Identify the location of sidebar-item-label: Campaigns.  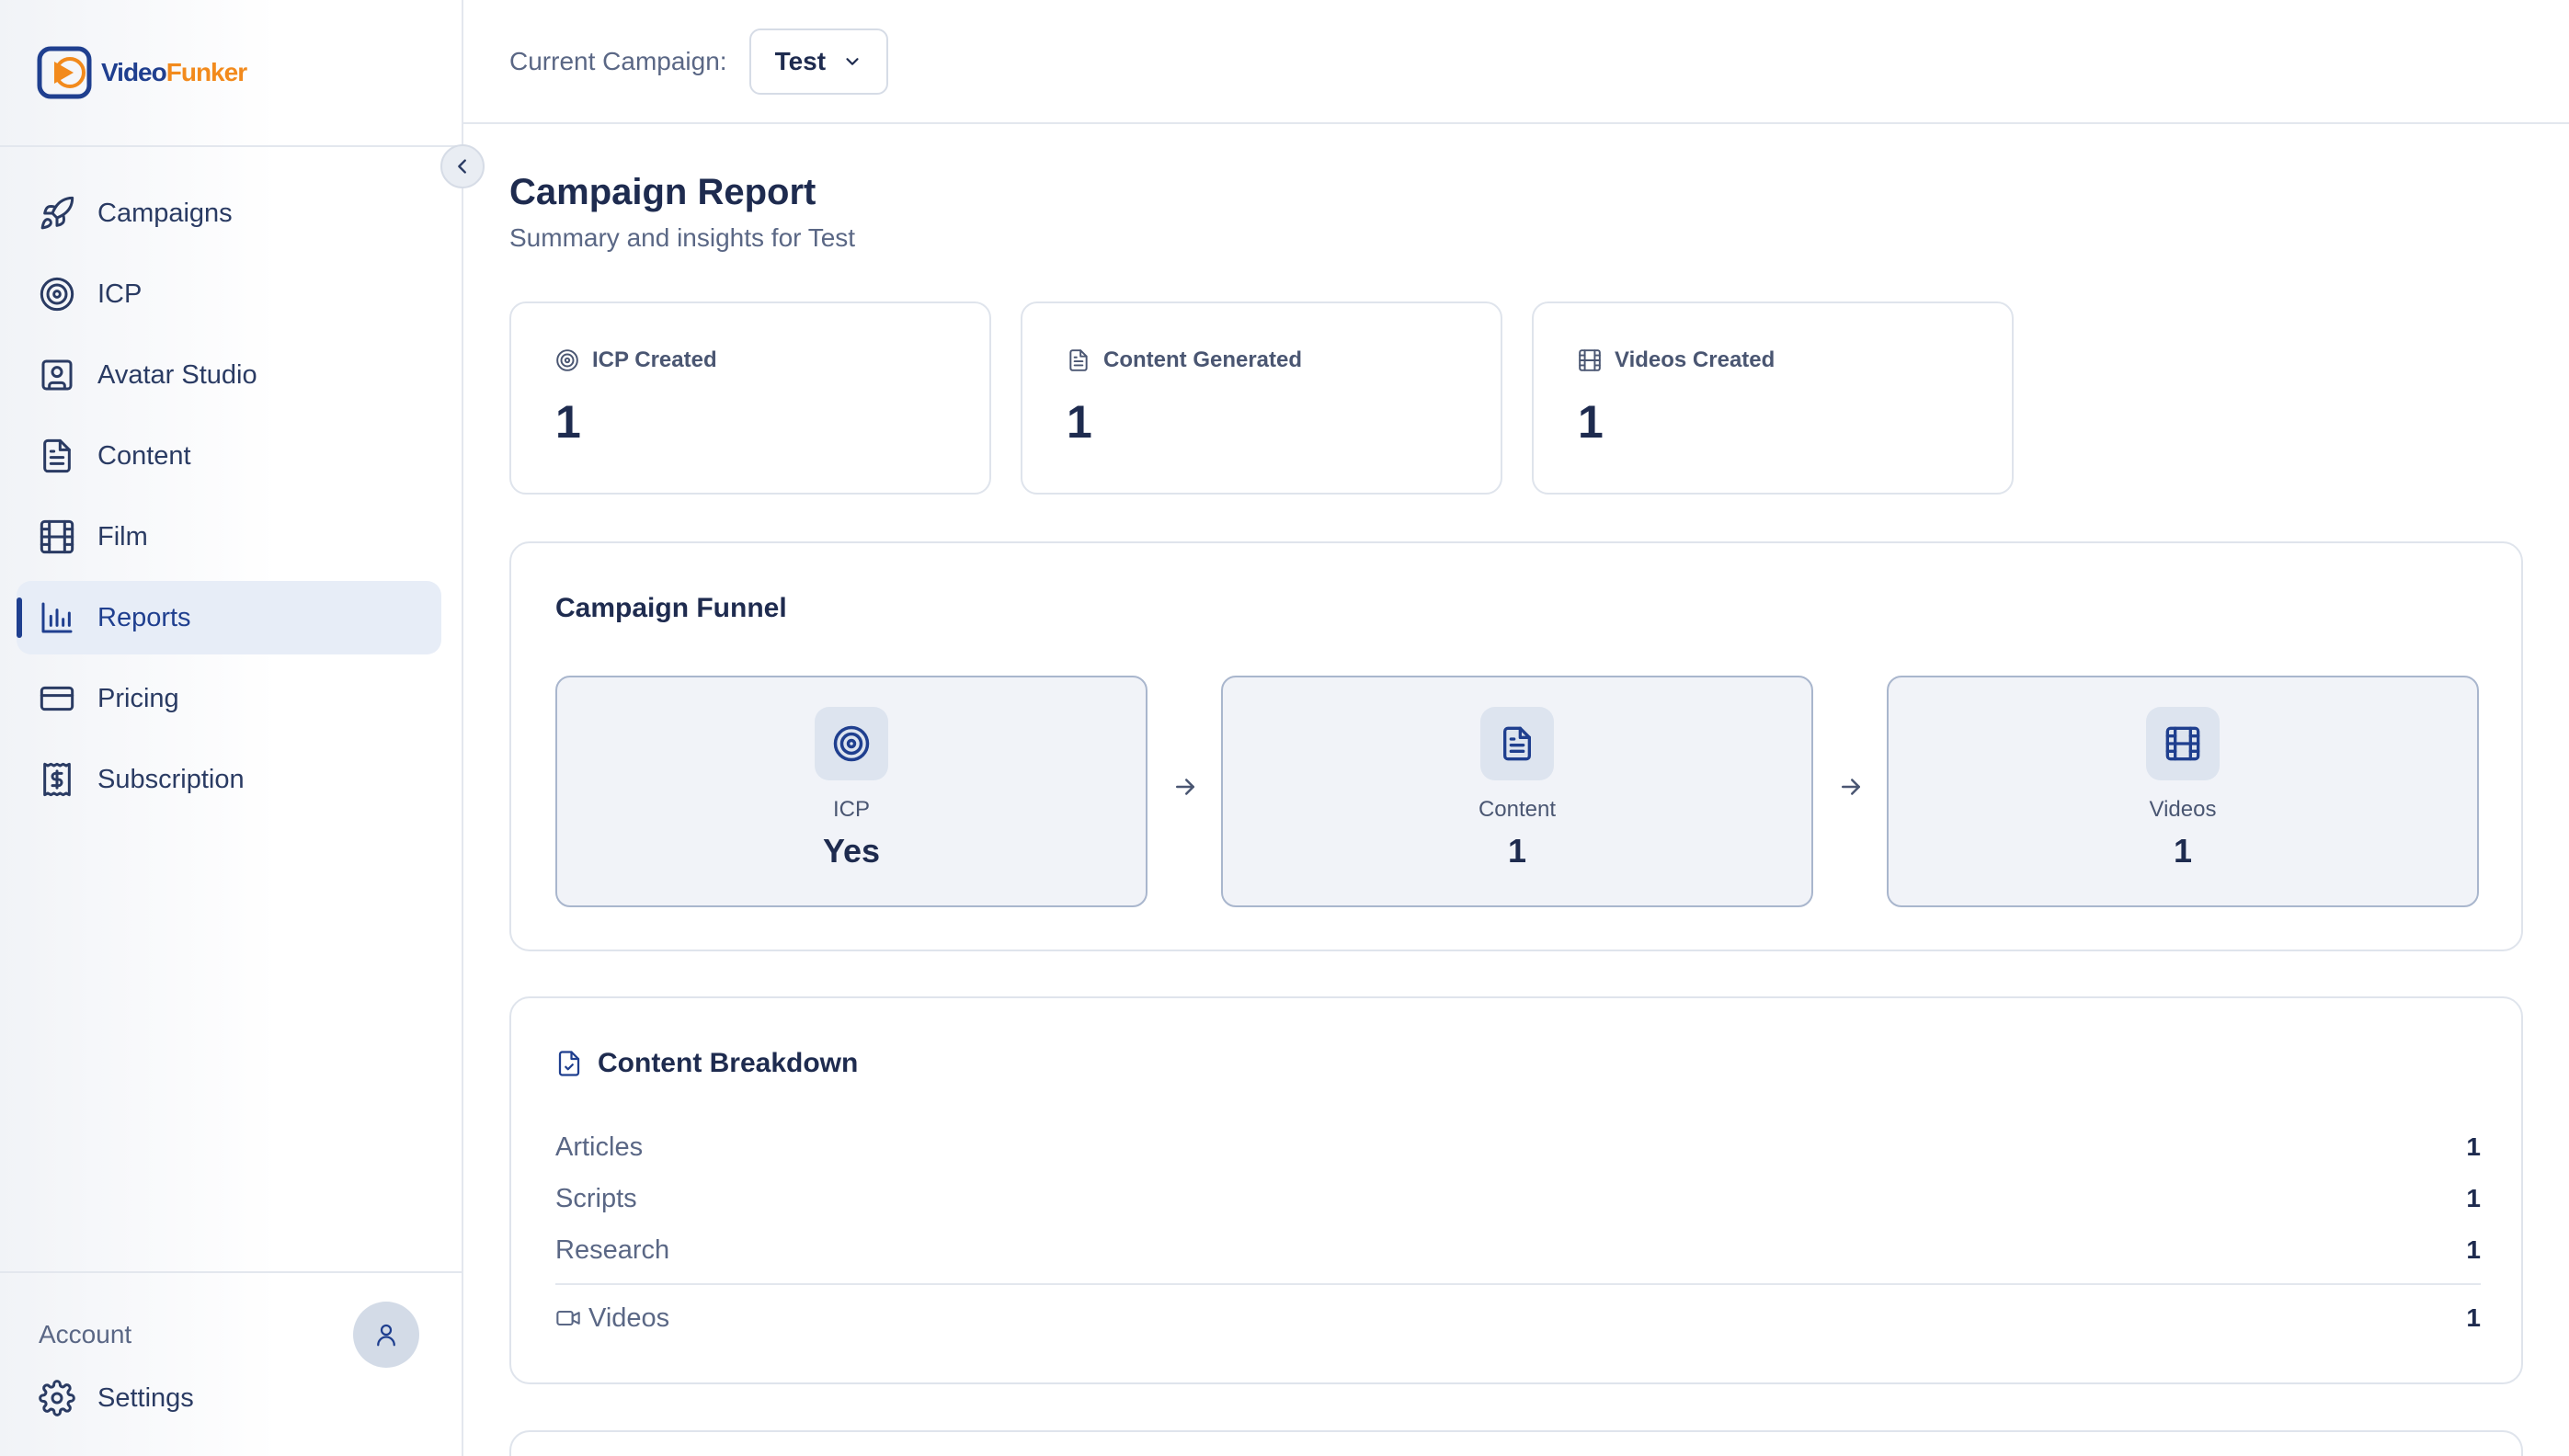
(165, 213).